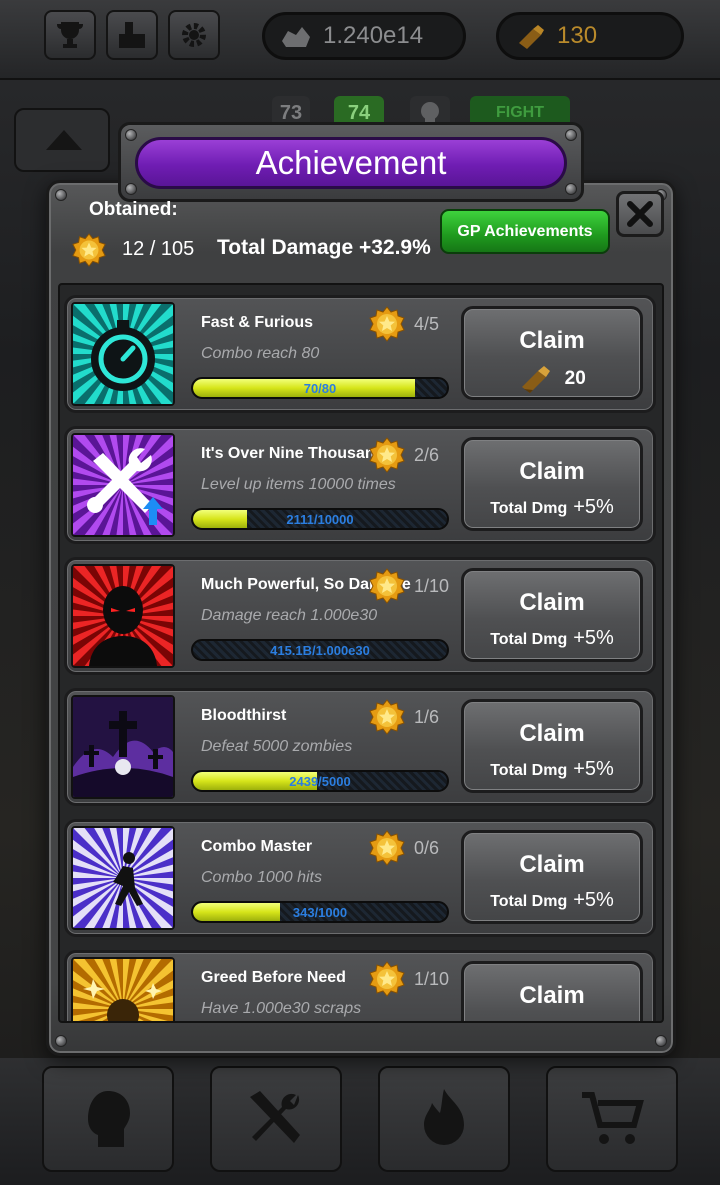 Image resolution: width=720 pixels, height=1185 pixels. I want to click on progress-bar: 415.1B/1.000e30, so click(320, 650).